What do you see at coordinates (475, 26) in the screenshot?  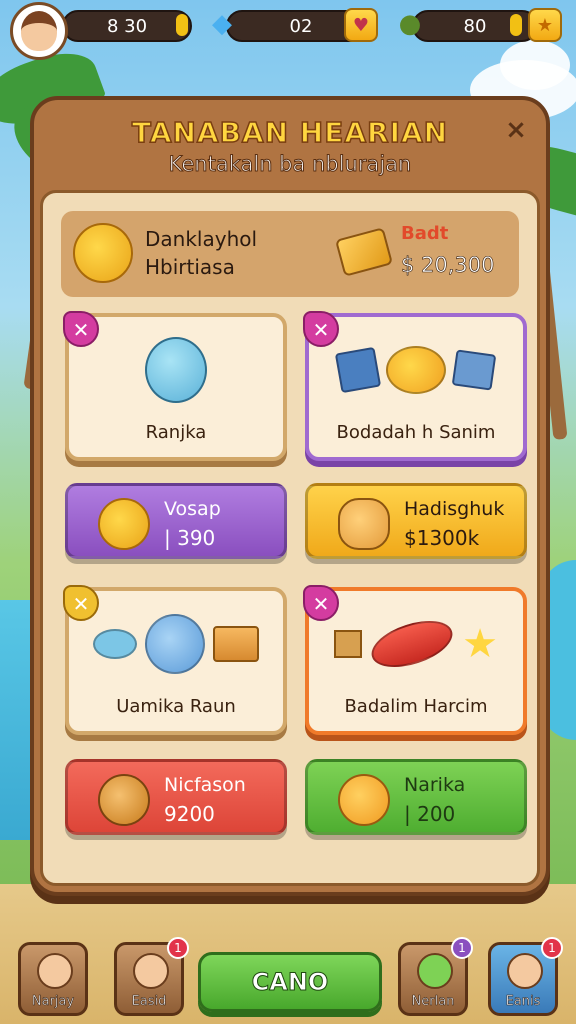 I see `energy-value: 80` at bounding box center [475, 26].